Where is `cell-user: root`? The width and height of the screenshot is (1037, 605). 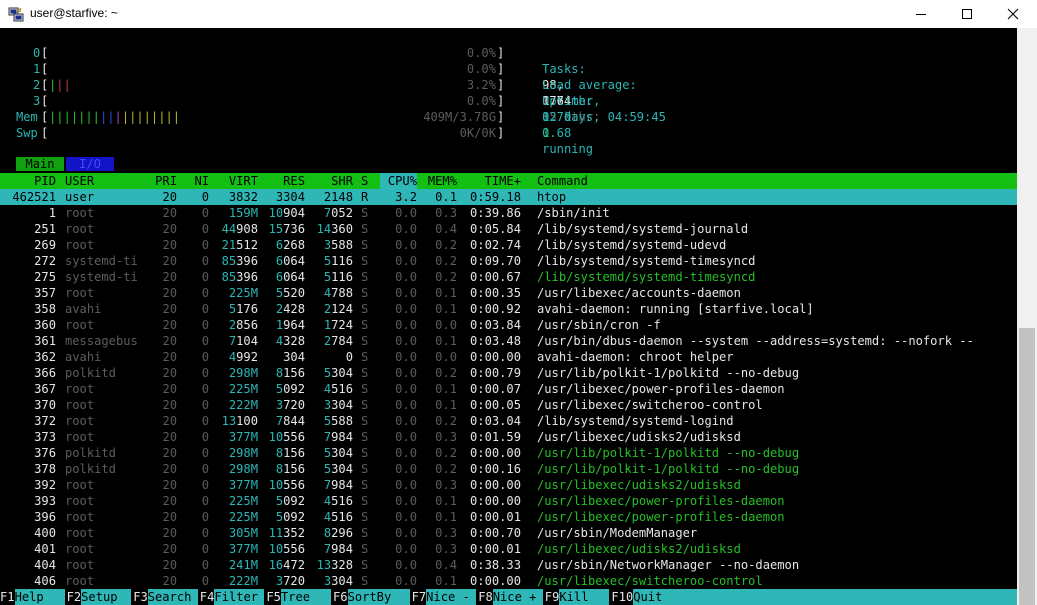 cell-user: root is located at coordinates (80, 389).